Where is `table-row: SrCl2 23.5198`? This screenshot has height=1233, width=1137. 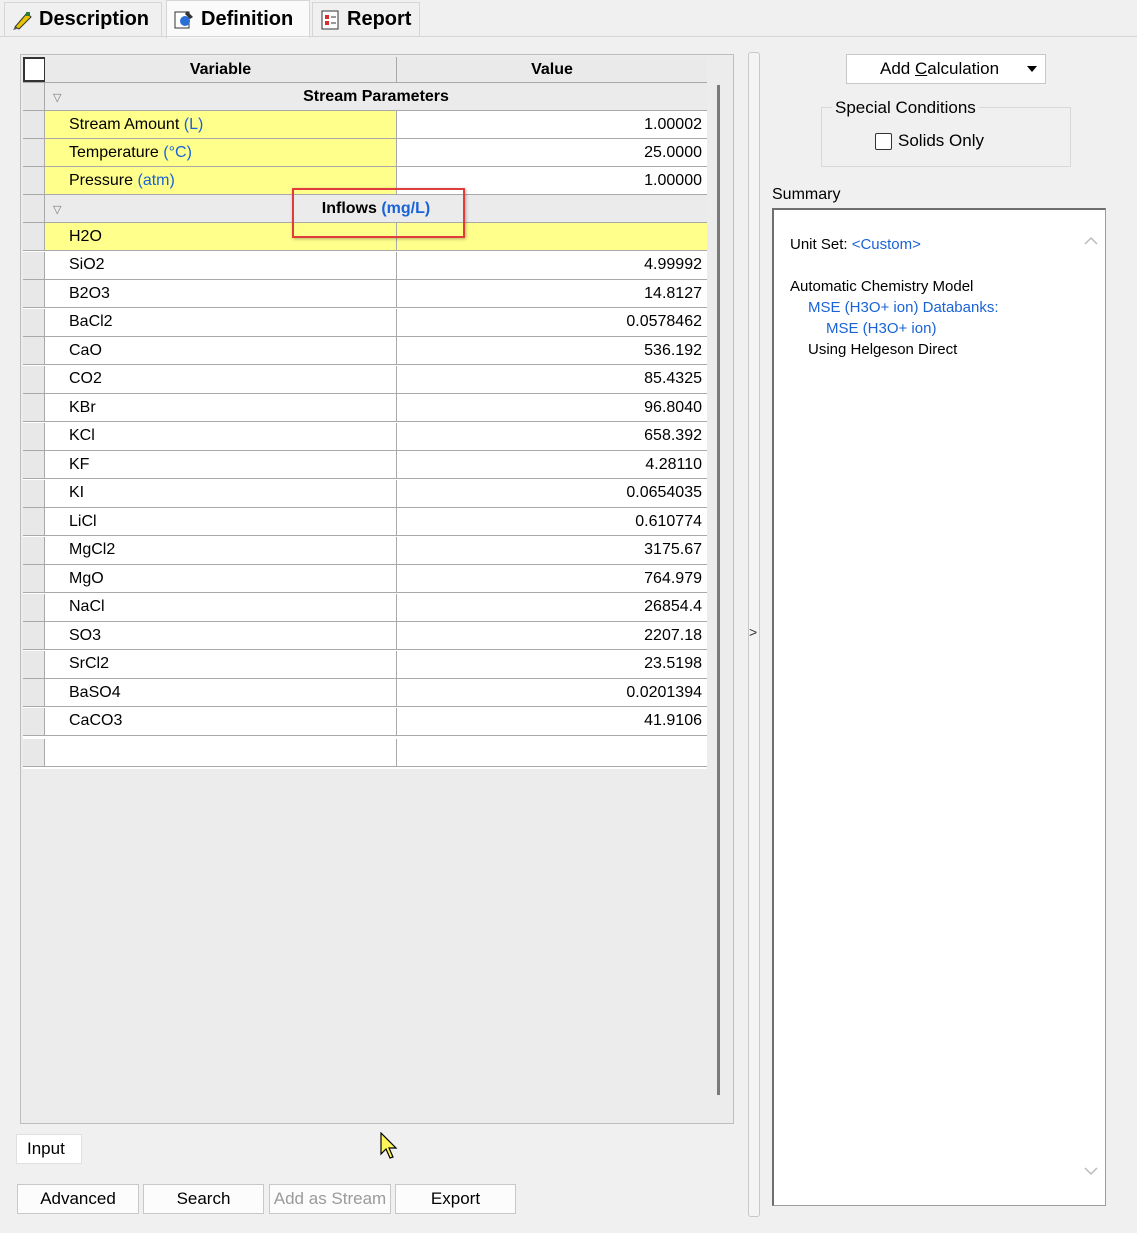 table-row: SrCl2 23.5198 is located at coordinates (365, 664).